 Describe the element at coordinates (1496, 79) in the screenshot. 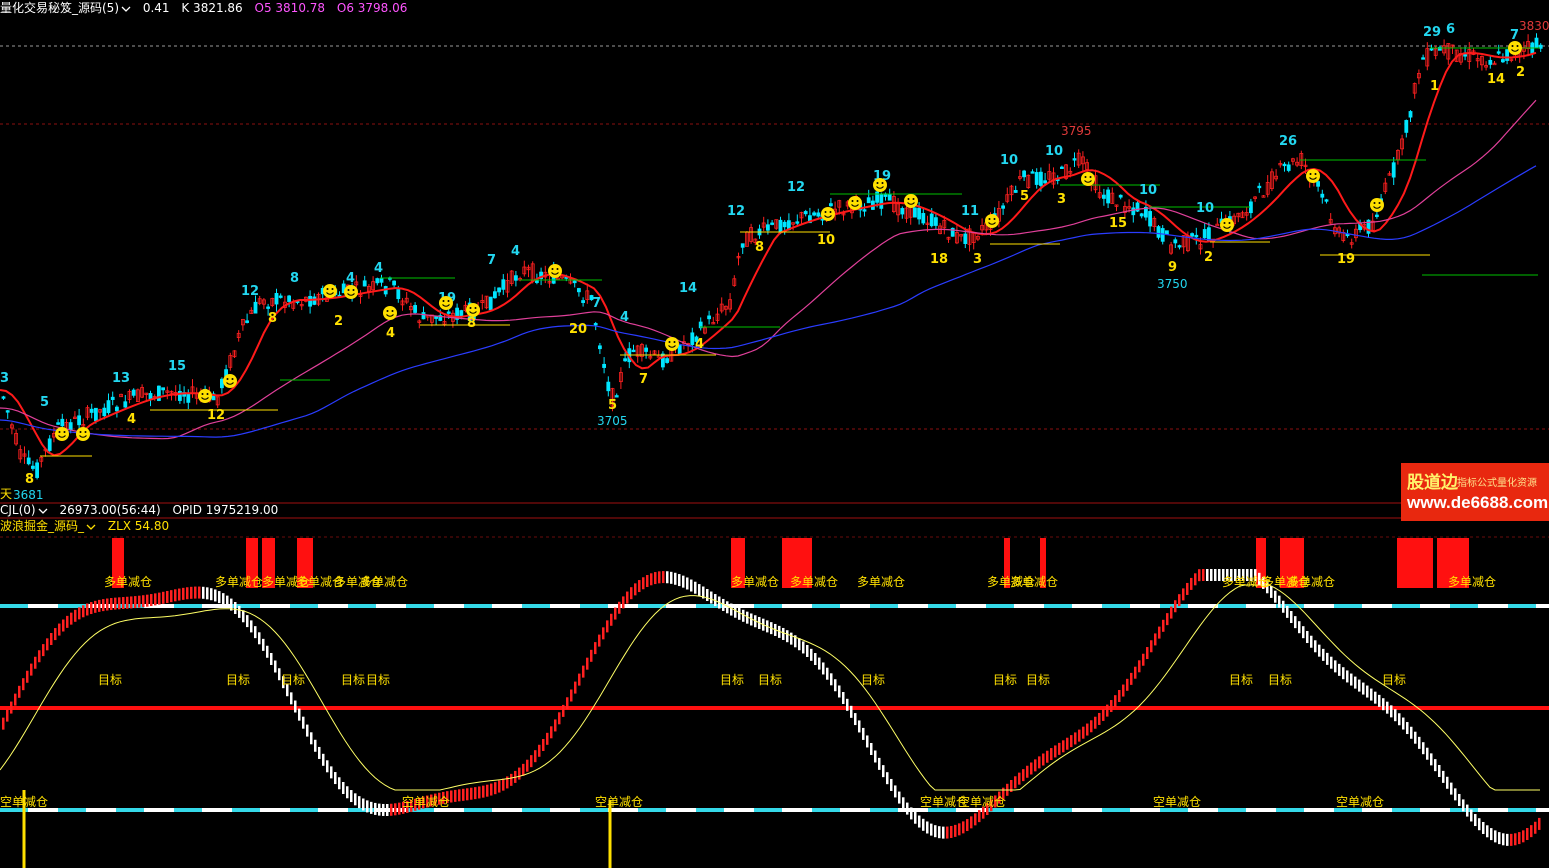

I see `count-label: 14` at that location.